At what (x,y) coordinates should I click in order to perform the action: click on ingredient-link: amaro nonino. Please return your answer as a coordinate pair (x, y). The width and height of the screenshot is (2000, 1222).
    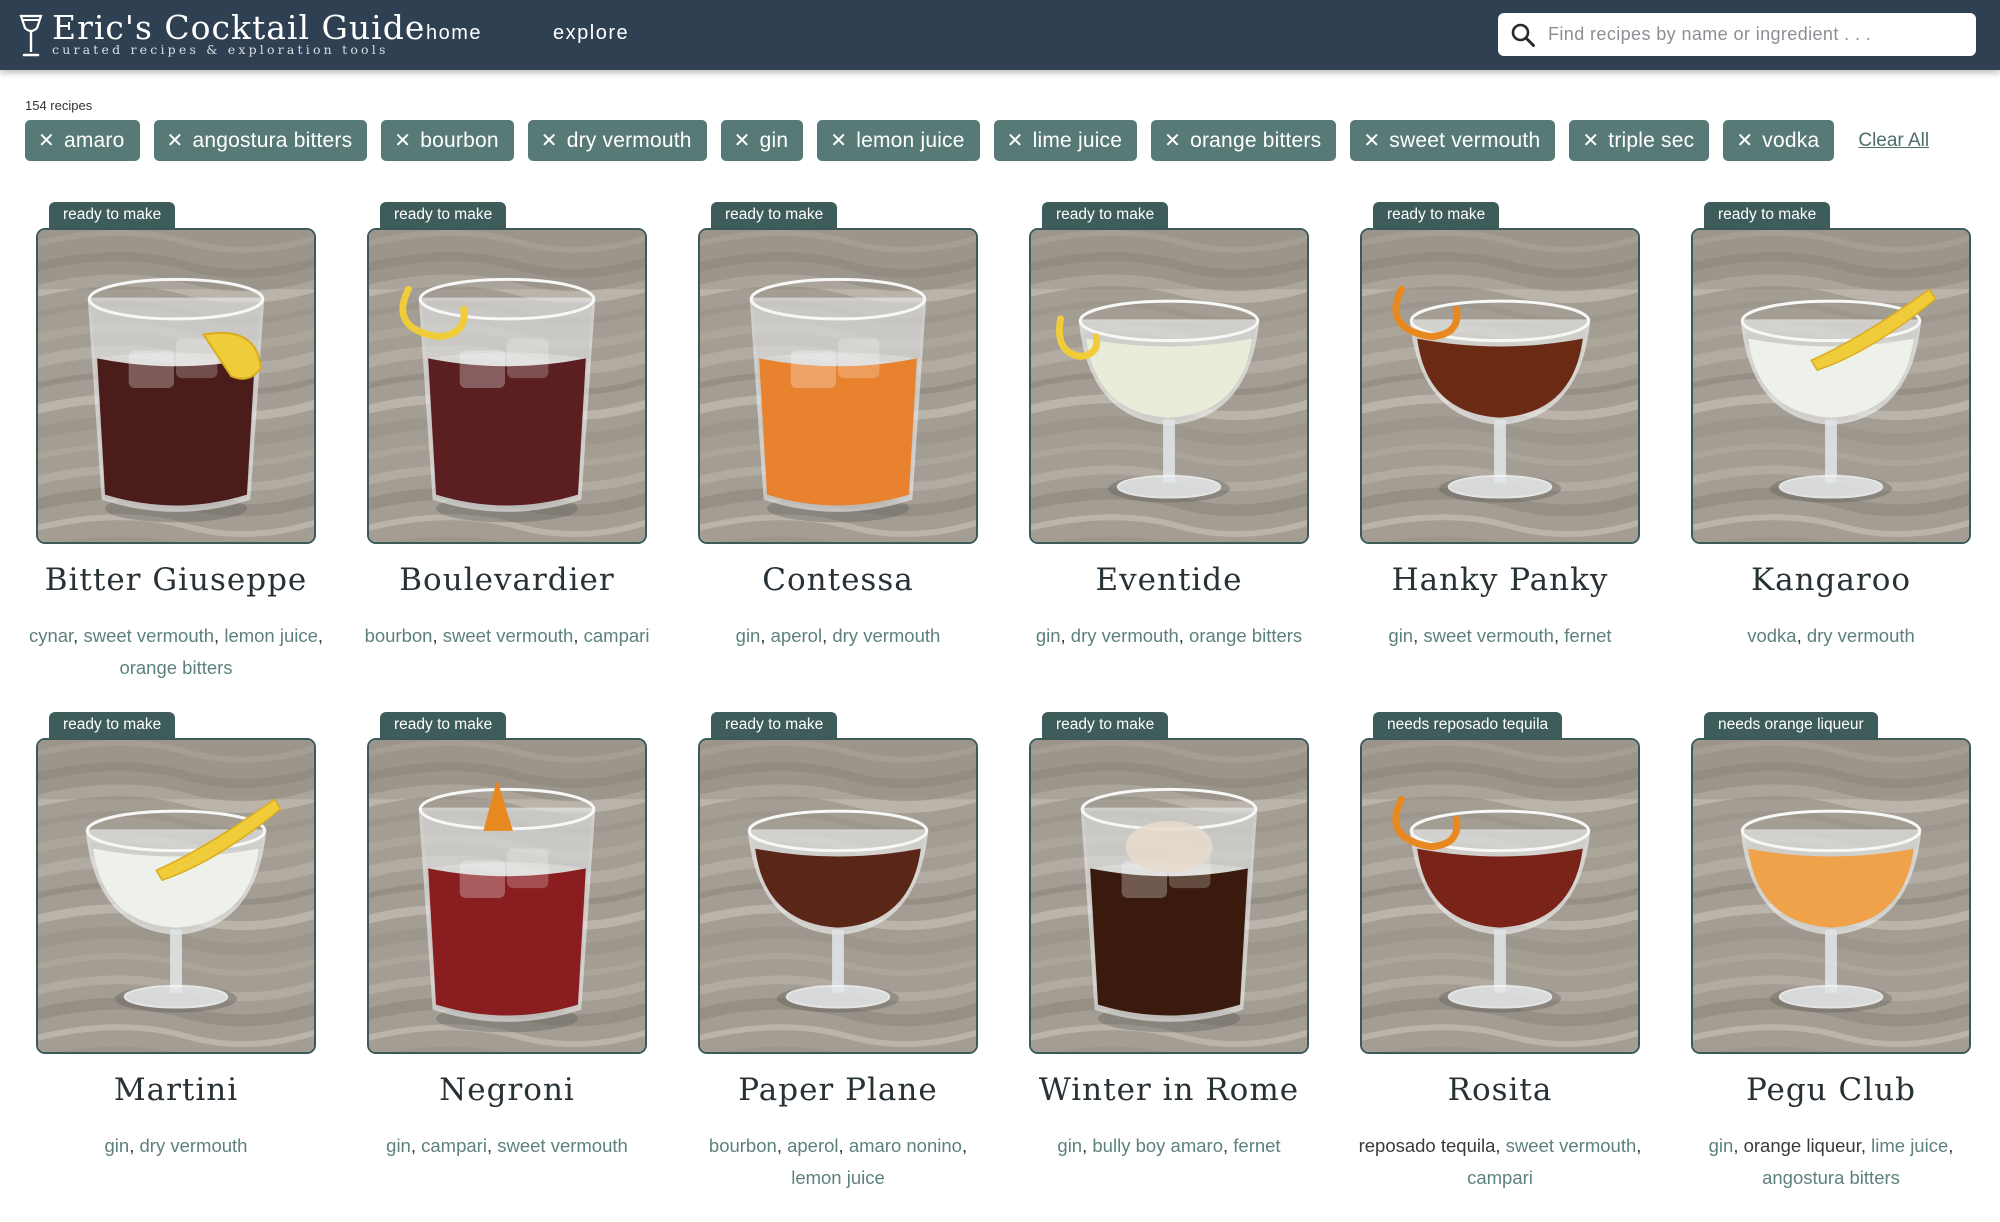
    Looking at the image, I should click on (905, 1145).